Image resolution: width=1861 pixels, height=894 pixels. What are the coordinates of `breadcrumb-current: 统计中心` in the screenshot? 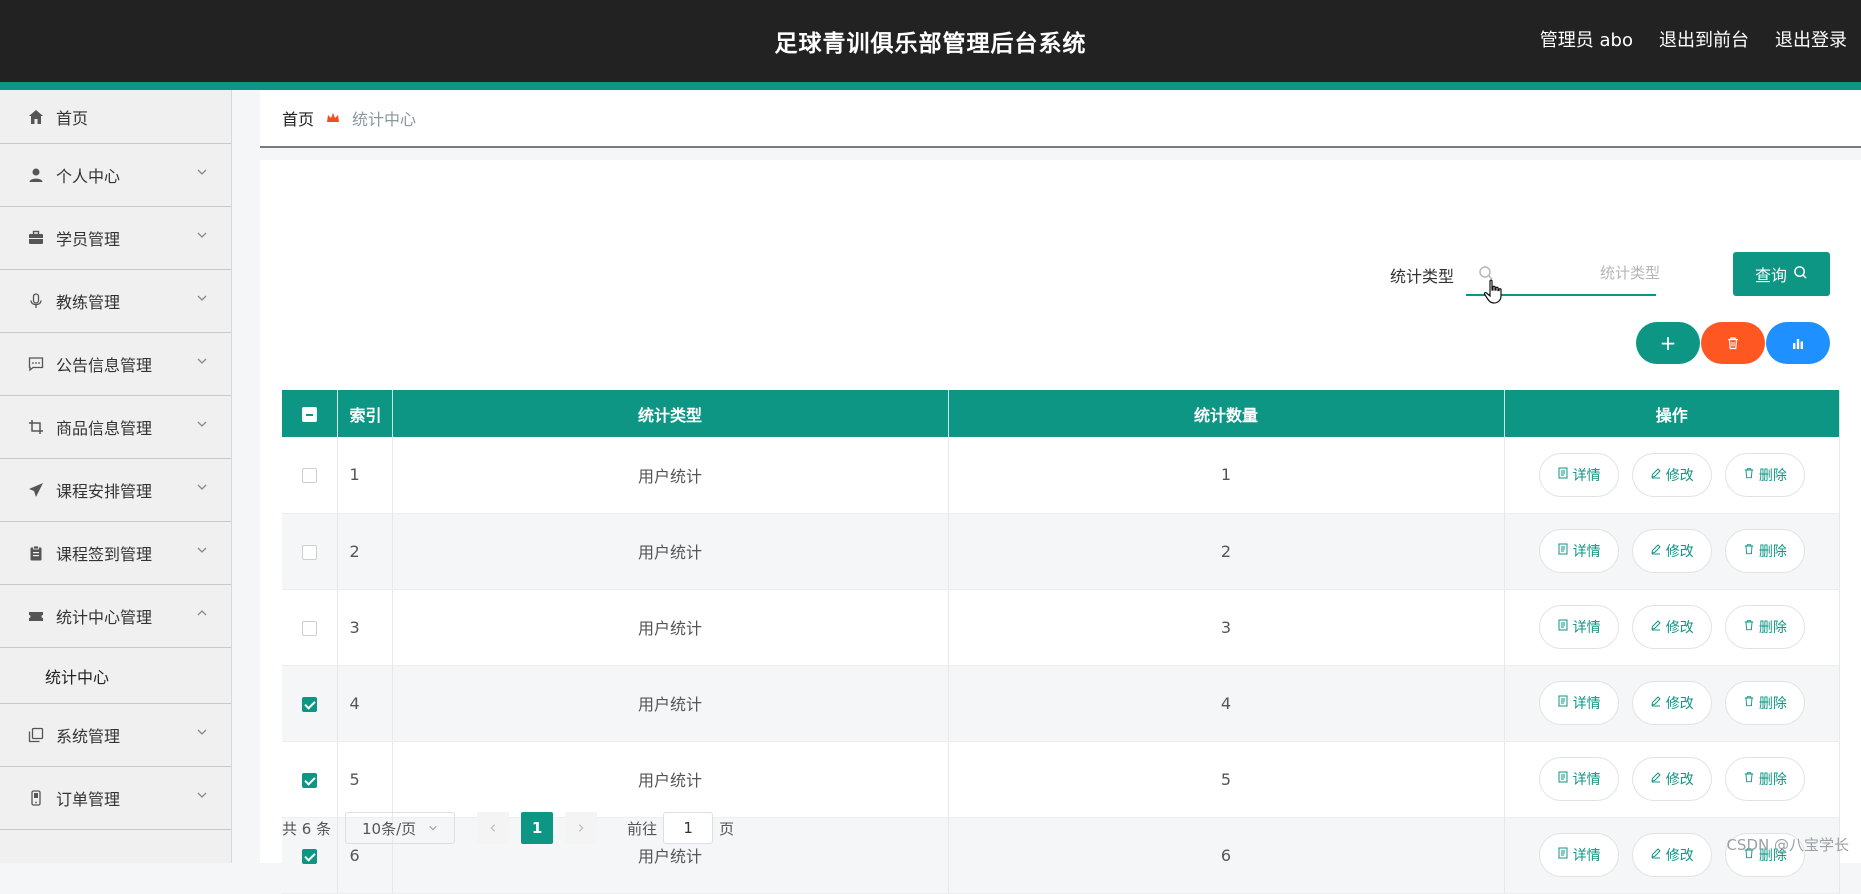 It's located at (384, 118).